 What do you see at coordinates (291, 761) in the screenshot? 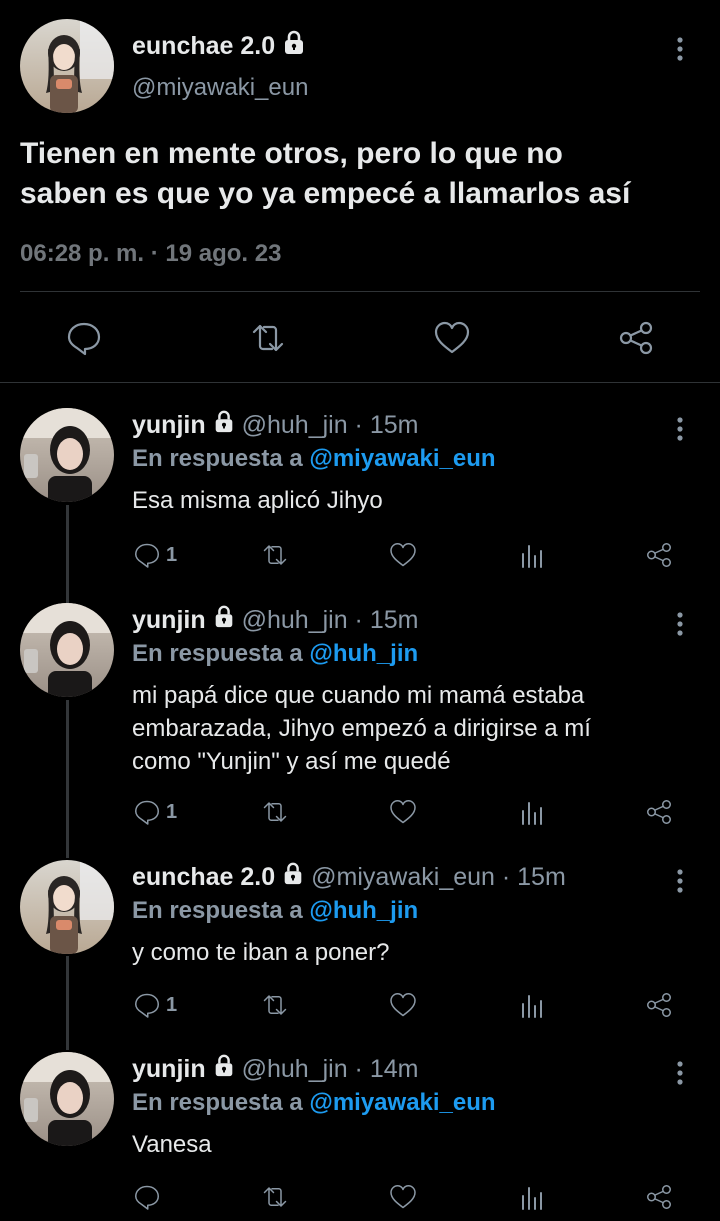
I see `reply-text-line: como "Yunjin" y así me quedé` at bounding box center [291, 761].